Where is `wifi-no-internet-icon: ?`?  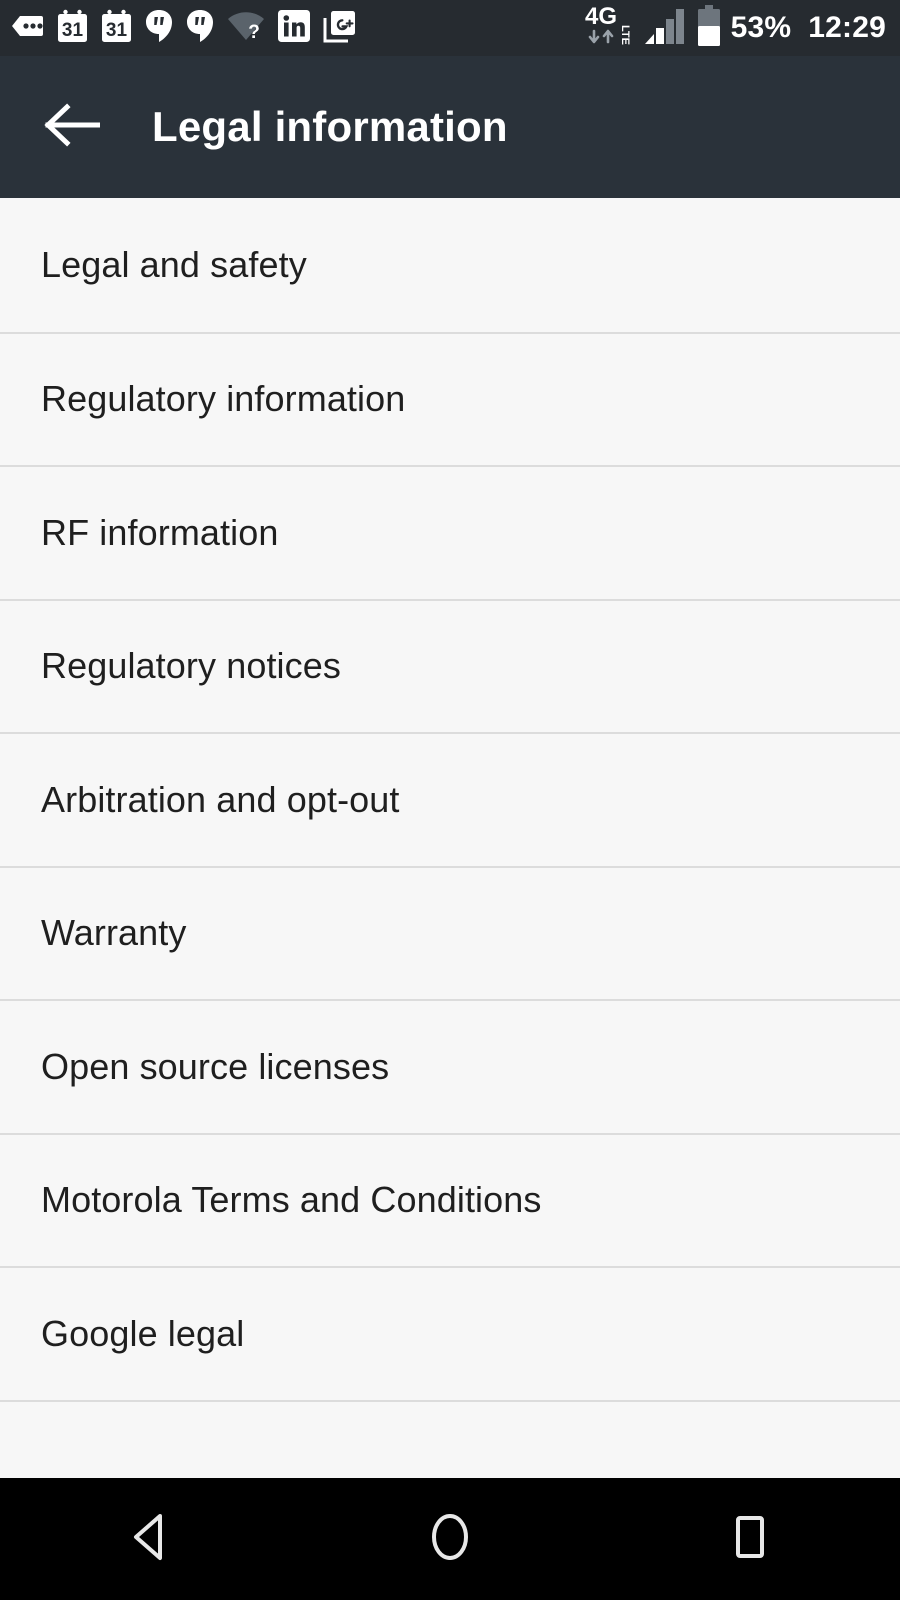 wifi-no-internet-icon: ? is located at coordinates (246, 28).